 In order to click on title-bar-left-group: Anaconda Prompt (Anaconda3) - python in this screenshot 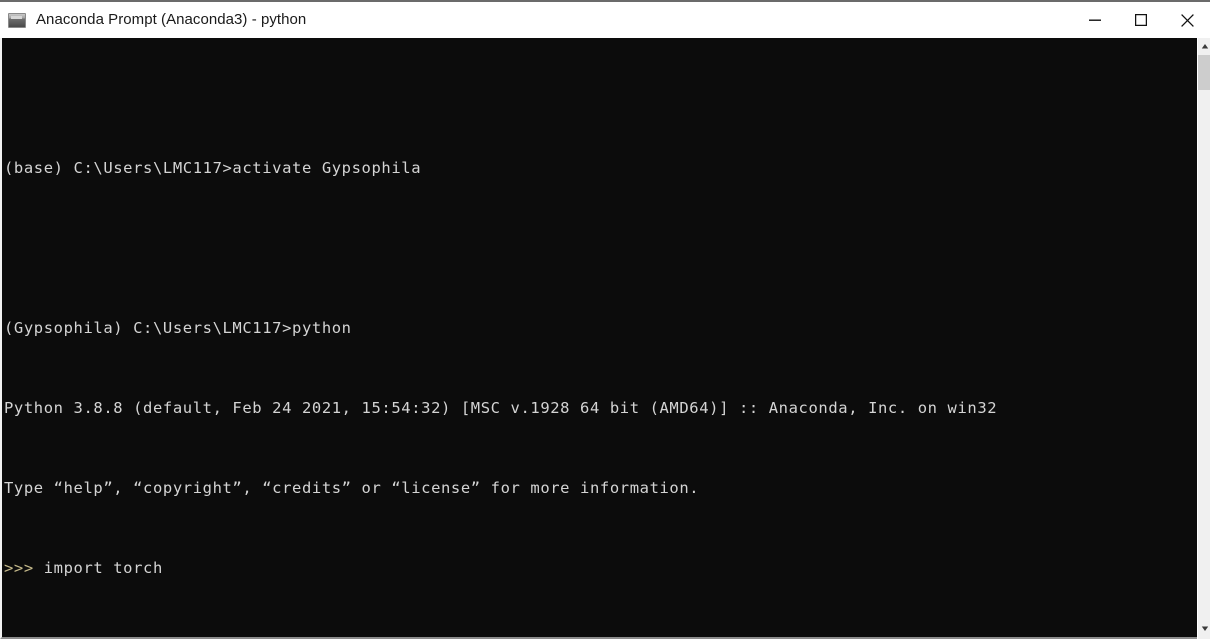, I will do `click(157, 20)`.